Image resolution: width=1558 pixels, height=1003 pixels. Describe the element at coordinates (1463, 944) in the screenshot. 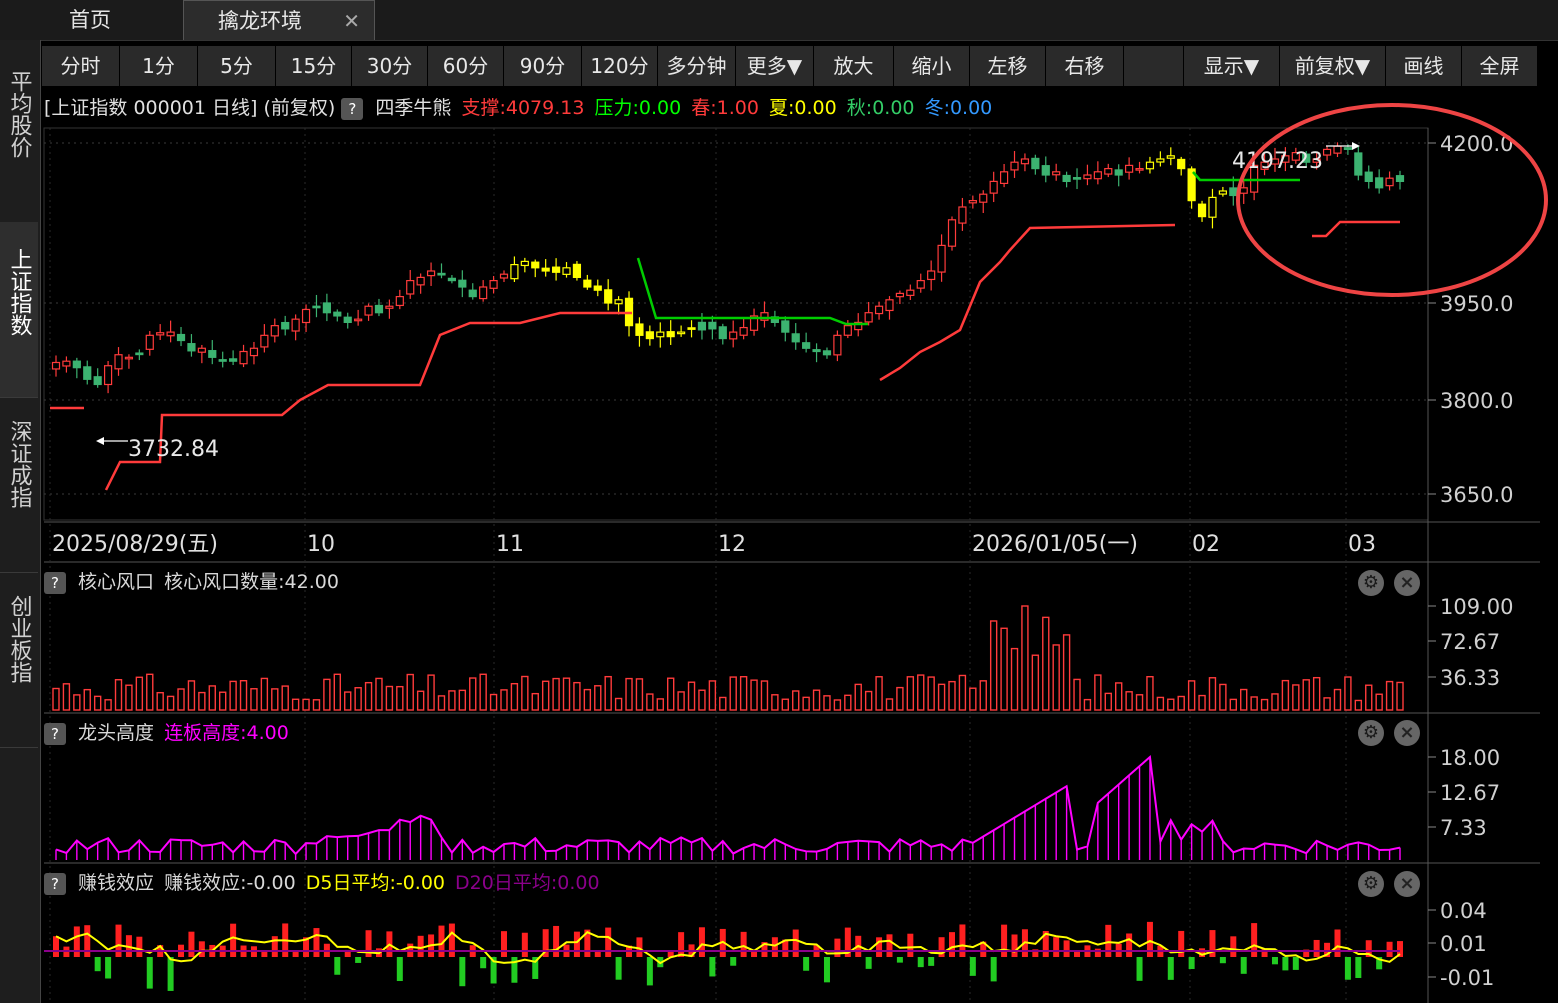

I see `y-tick-label: 0.01` at that location.